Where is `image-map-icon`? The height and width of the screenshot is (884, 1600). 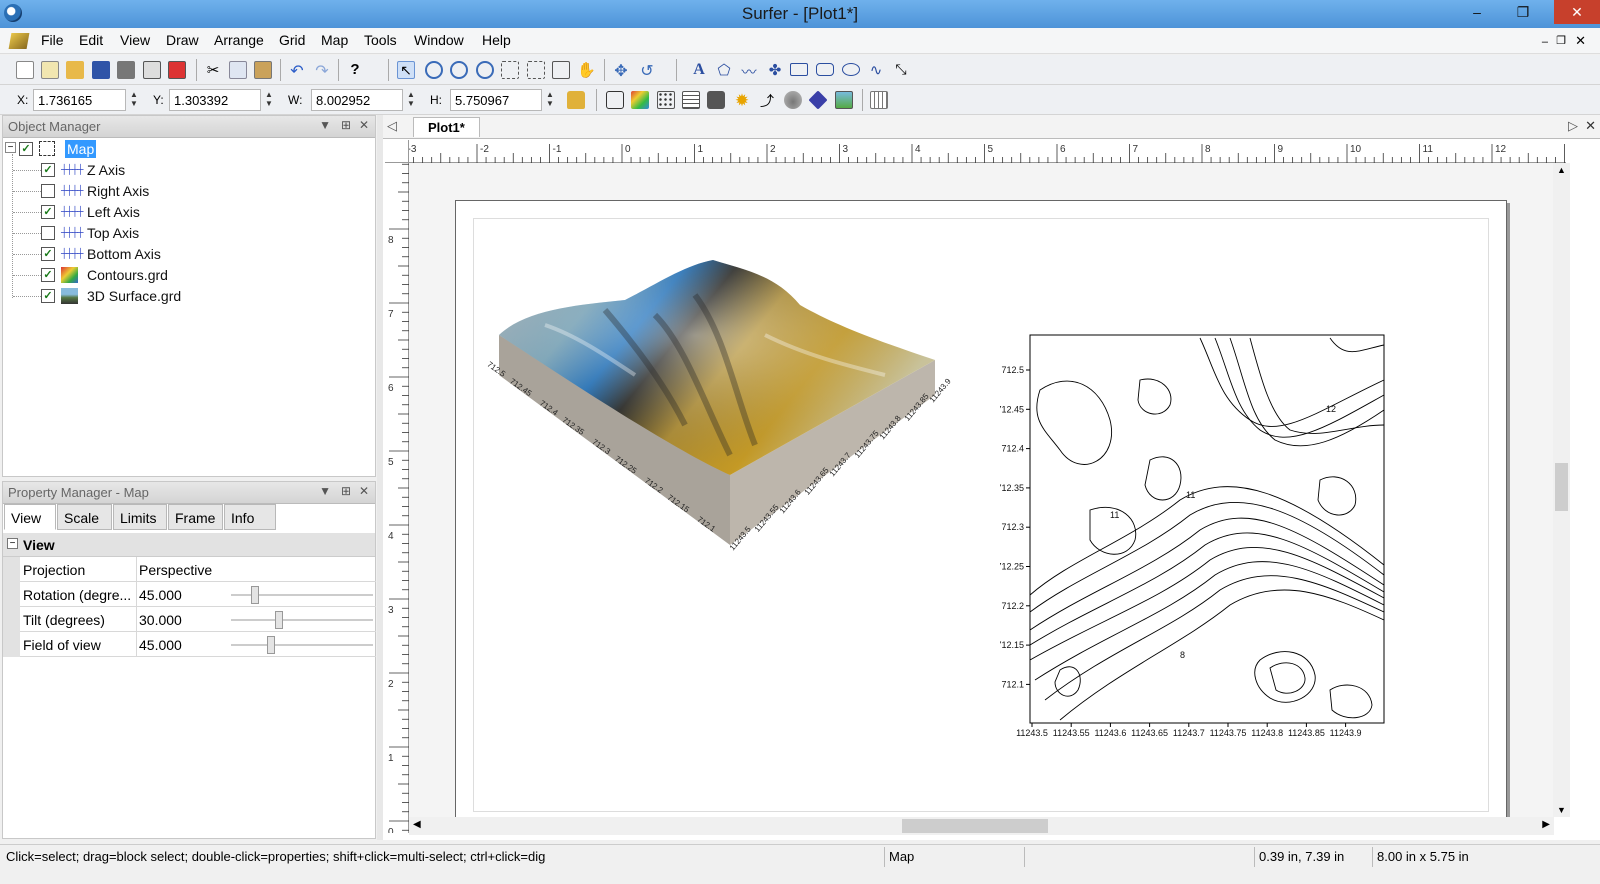
image-map-icon is located at coordinates (716, 100).